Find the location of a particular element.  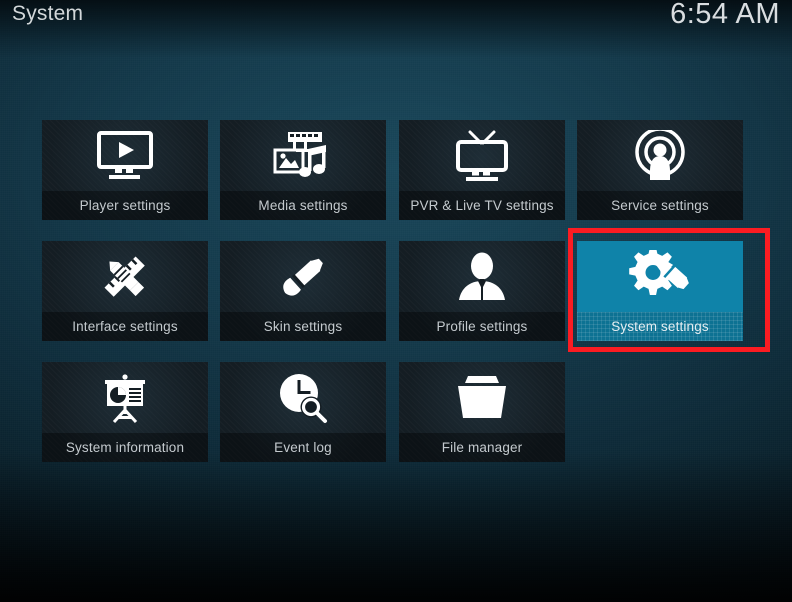

folder-icon is located at coordinates (482, 397).